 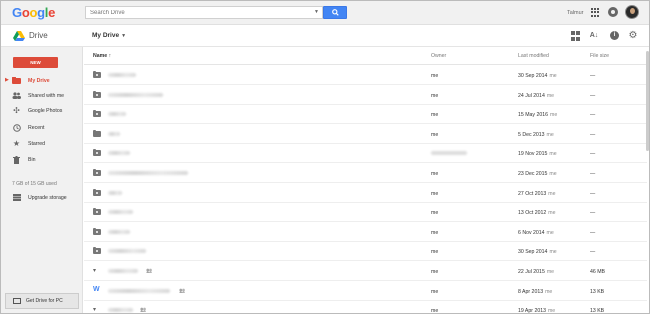 What do you see at coordinates (597, 272) in the screenshot?
I see `file-size-cell: 46 MB` at bounding box center [597, 272].